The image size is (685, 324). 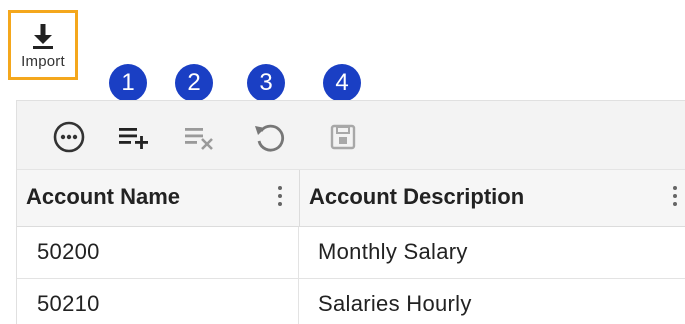 What do you see at coordinates (128, 83) in the screenshot?
I see `callout-badge-1: 1` at bounding box center [128, 83].